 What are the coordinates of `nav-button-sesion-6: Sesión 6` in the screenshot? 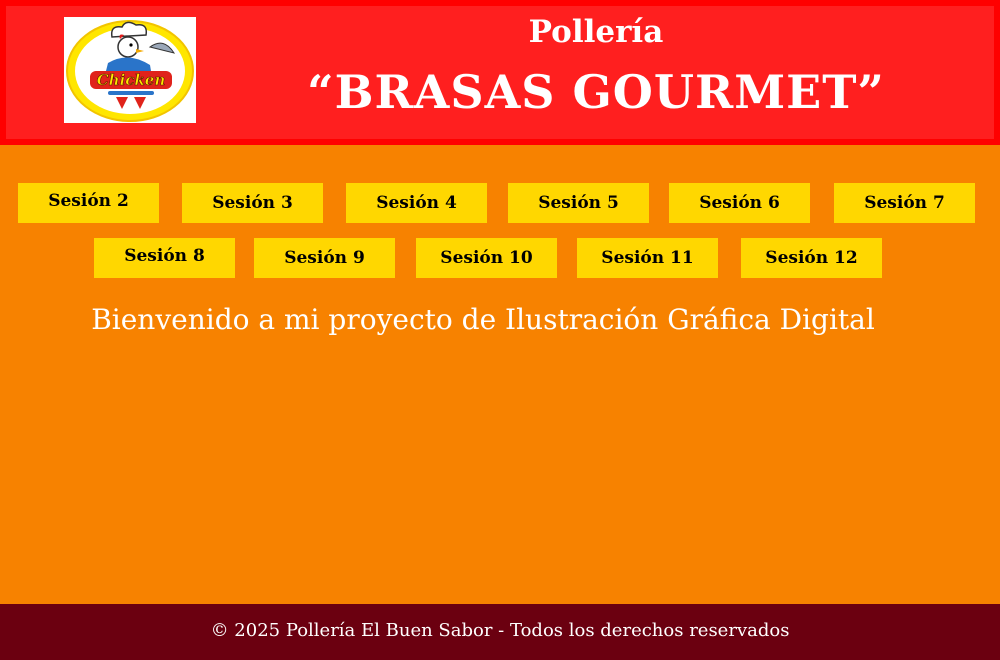 It's located at (739, 203).